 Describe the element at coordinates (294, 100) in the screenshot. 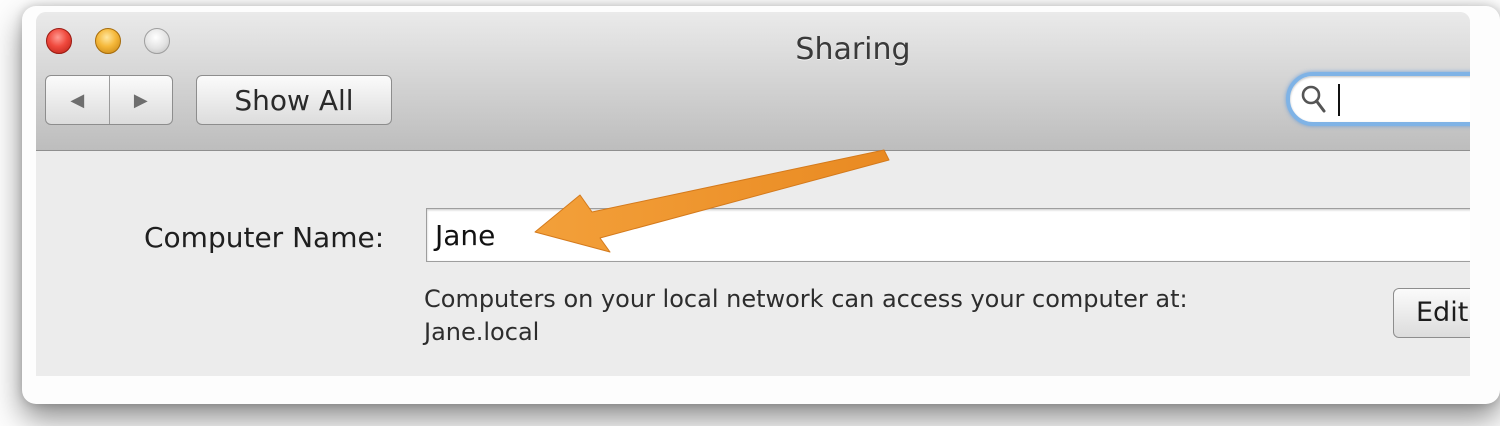

I see `show-all-button: Show All` at that location.